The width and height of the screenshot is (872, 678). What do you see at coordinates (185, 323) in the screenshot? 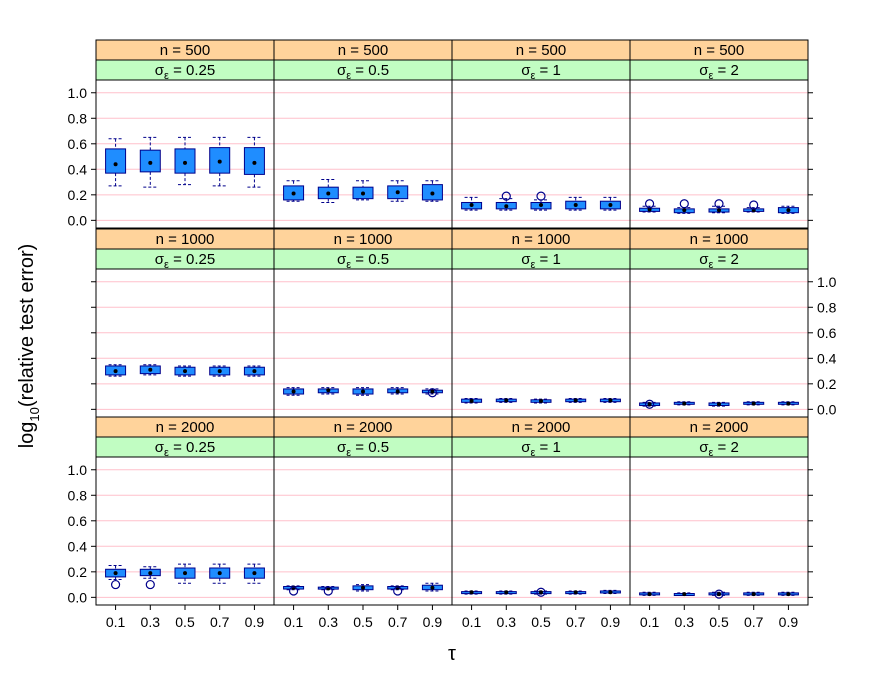
I see `panel: n = 1000σε = 0.25` at bounding box center [185, 323].